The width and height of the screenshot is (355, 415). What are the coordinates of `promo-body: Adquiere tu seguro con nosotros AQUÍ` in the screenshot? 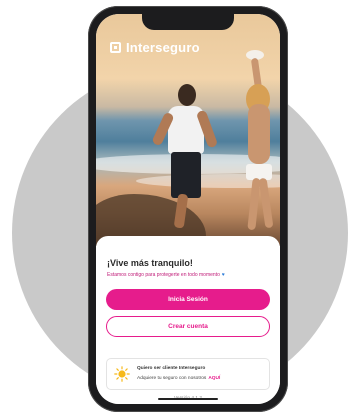 It's located at (178, 378).